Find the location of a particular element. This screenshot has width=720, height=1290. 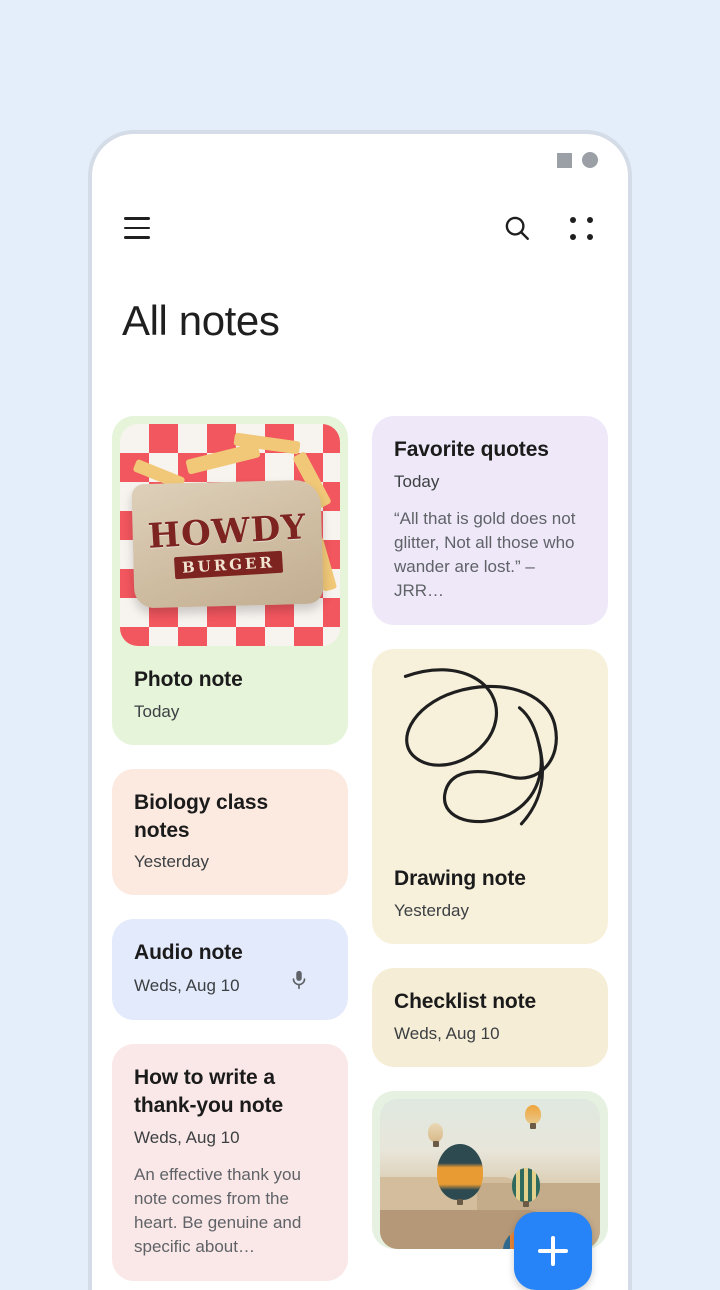

note-card-audio-note: Audio note Weds, Aug 10 is located at coordinates (230, 970).